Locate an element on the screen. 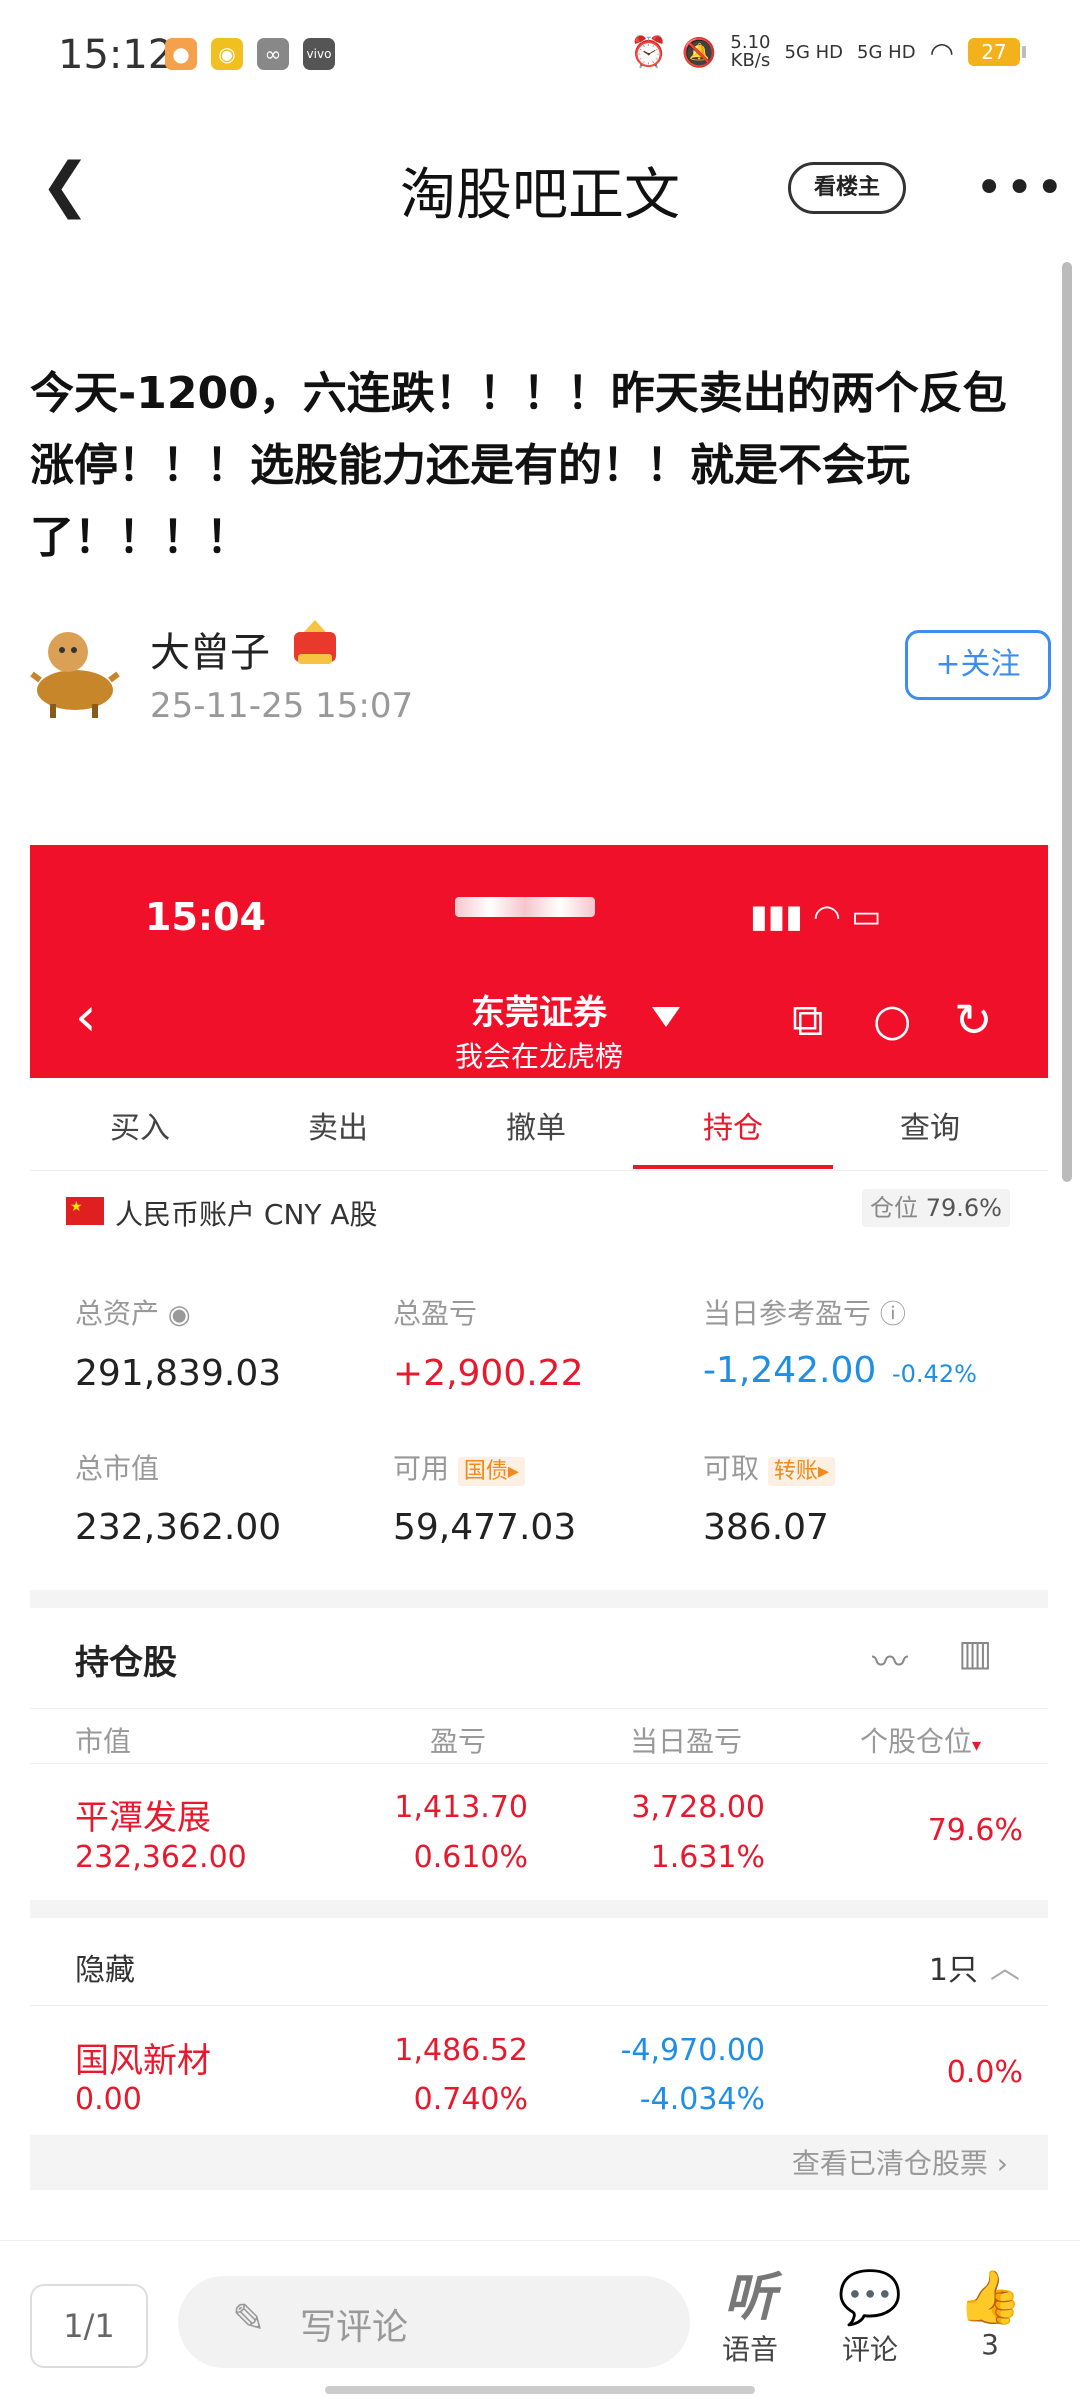 Image resolution: width=1080 pixels, height=2401 pixels. author-name: 大曾子 is located at coordinates (210, 649).